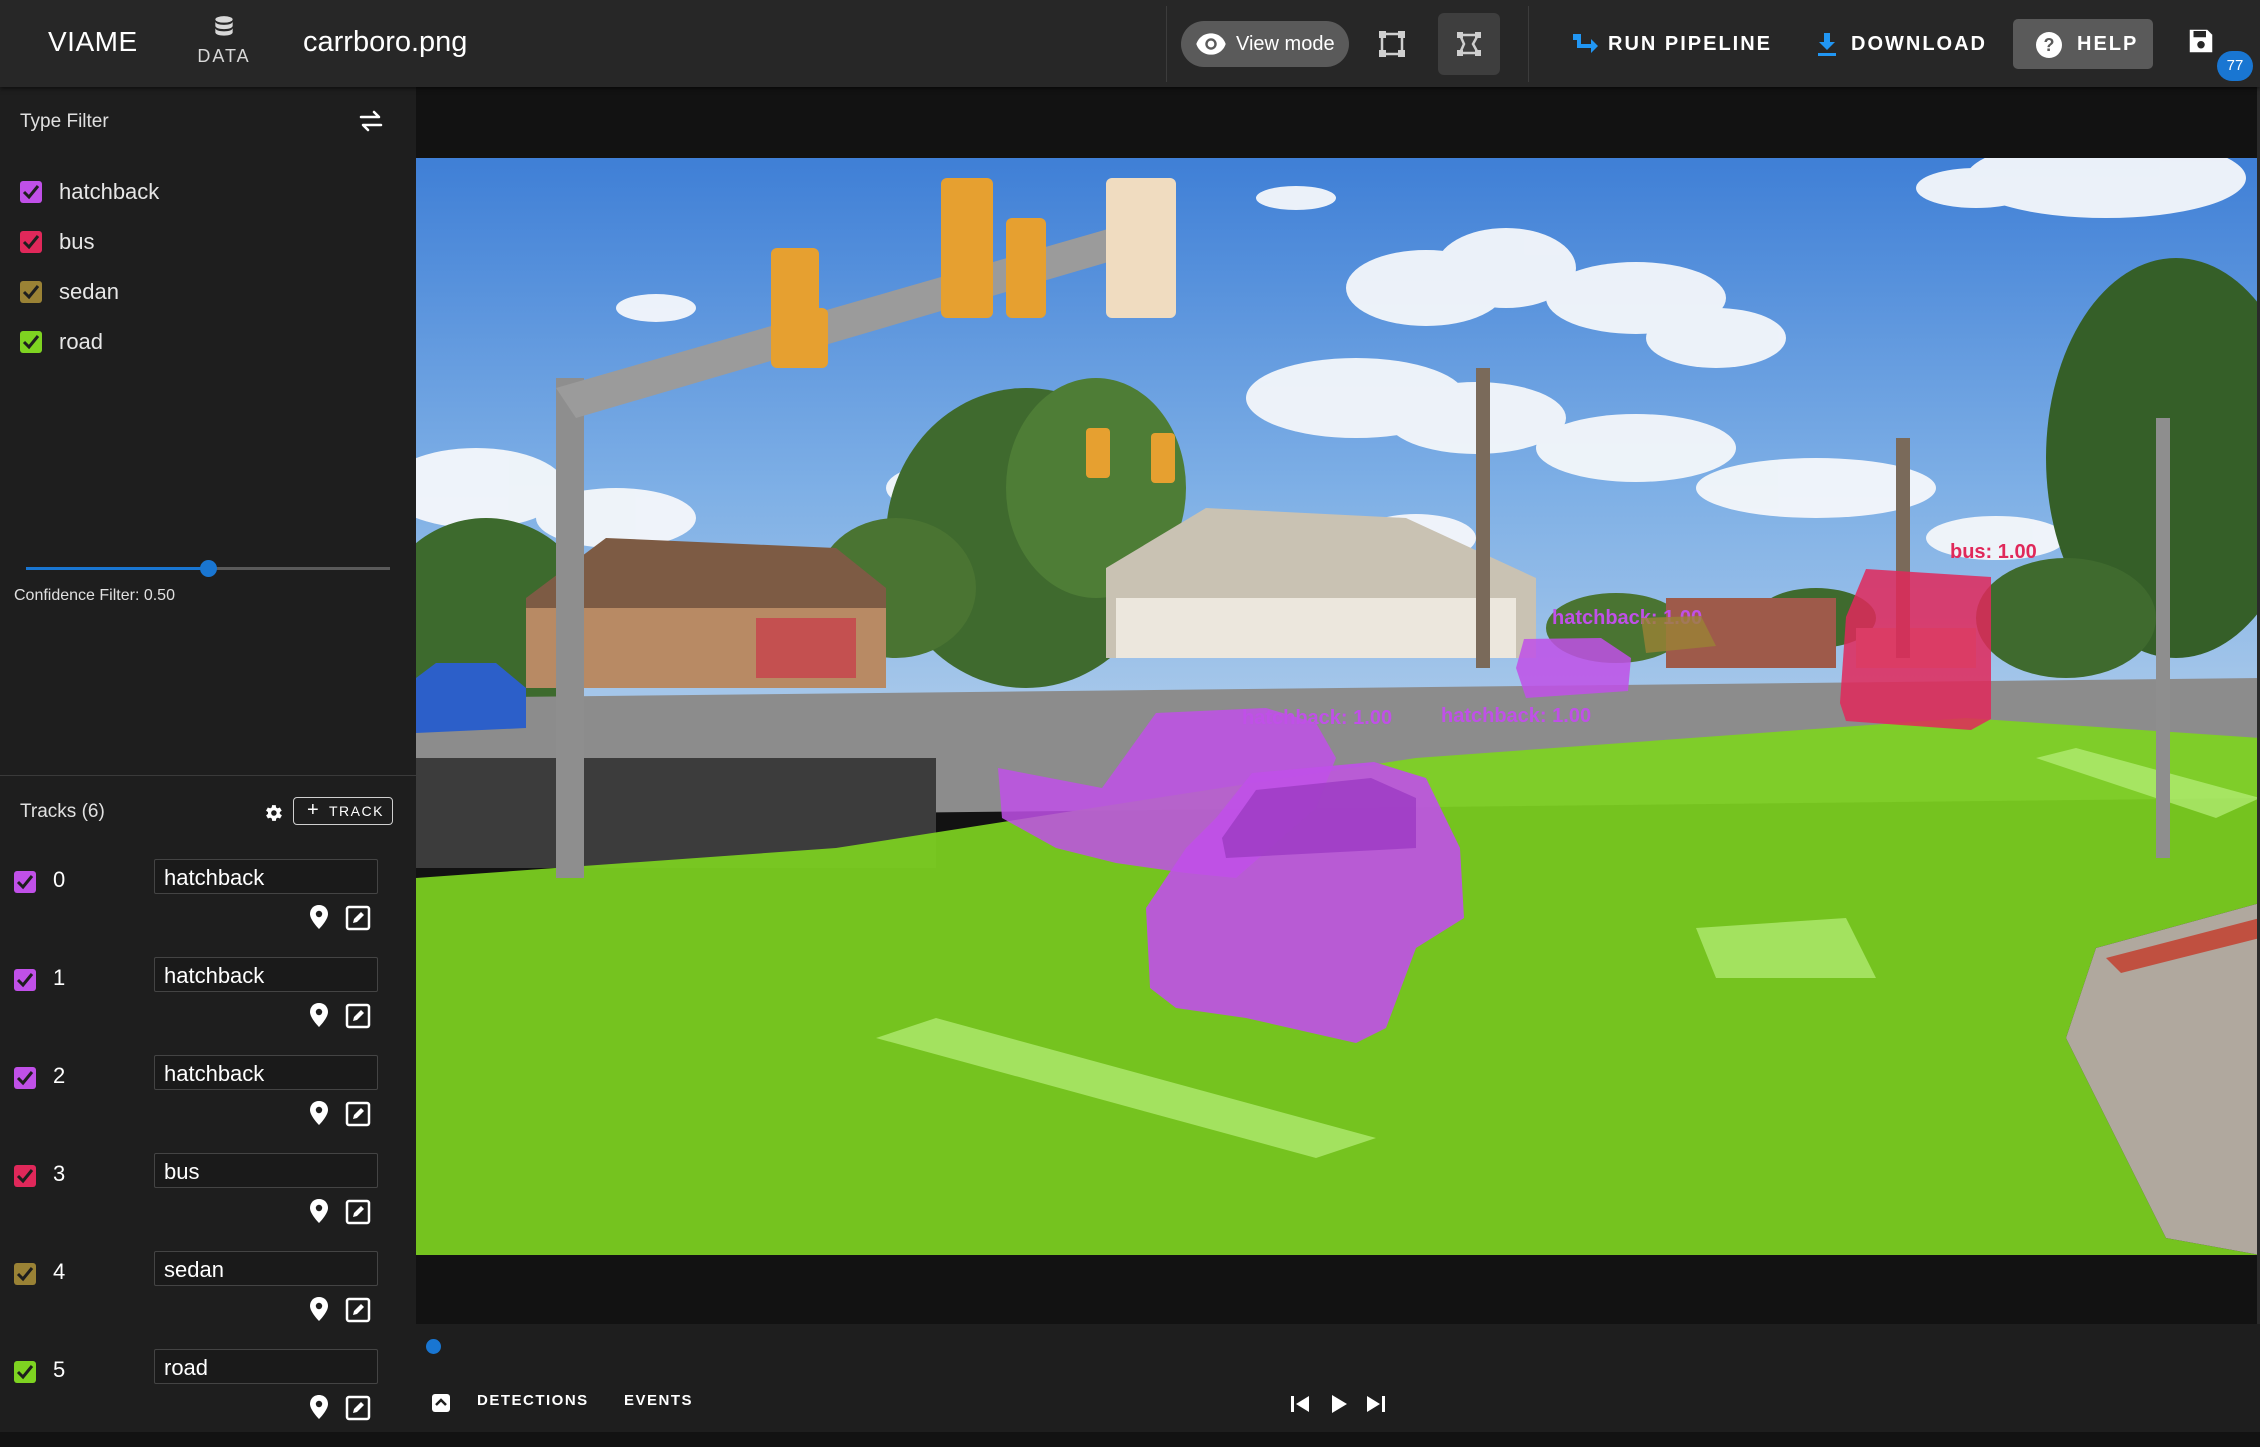 Image resolution: width=2260 pixels, height=1447 pixels. Describe the element at coordinates (117, 568) in the screenshot. I see `slider-fill` at that location.